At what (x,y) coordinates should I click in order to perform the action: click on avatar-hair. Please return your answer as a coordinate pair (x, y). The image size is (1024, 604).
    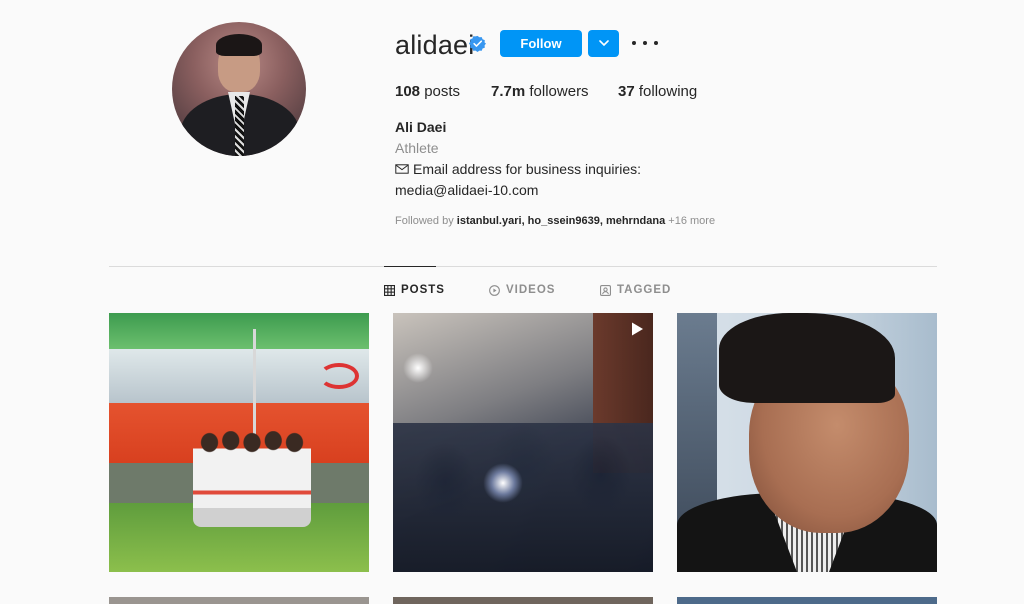
    Looking at the image, I should click on (239, 45).